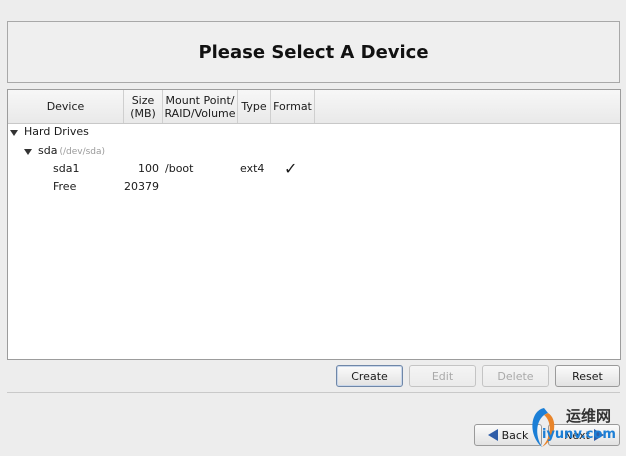 Image resolution: width=626 pixels, height=456 pixels. I want to click on create-label: Create, so click(369, 376).